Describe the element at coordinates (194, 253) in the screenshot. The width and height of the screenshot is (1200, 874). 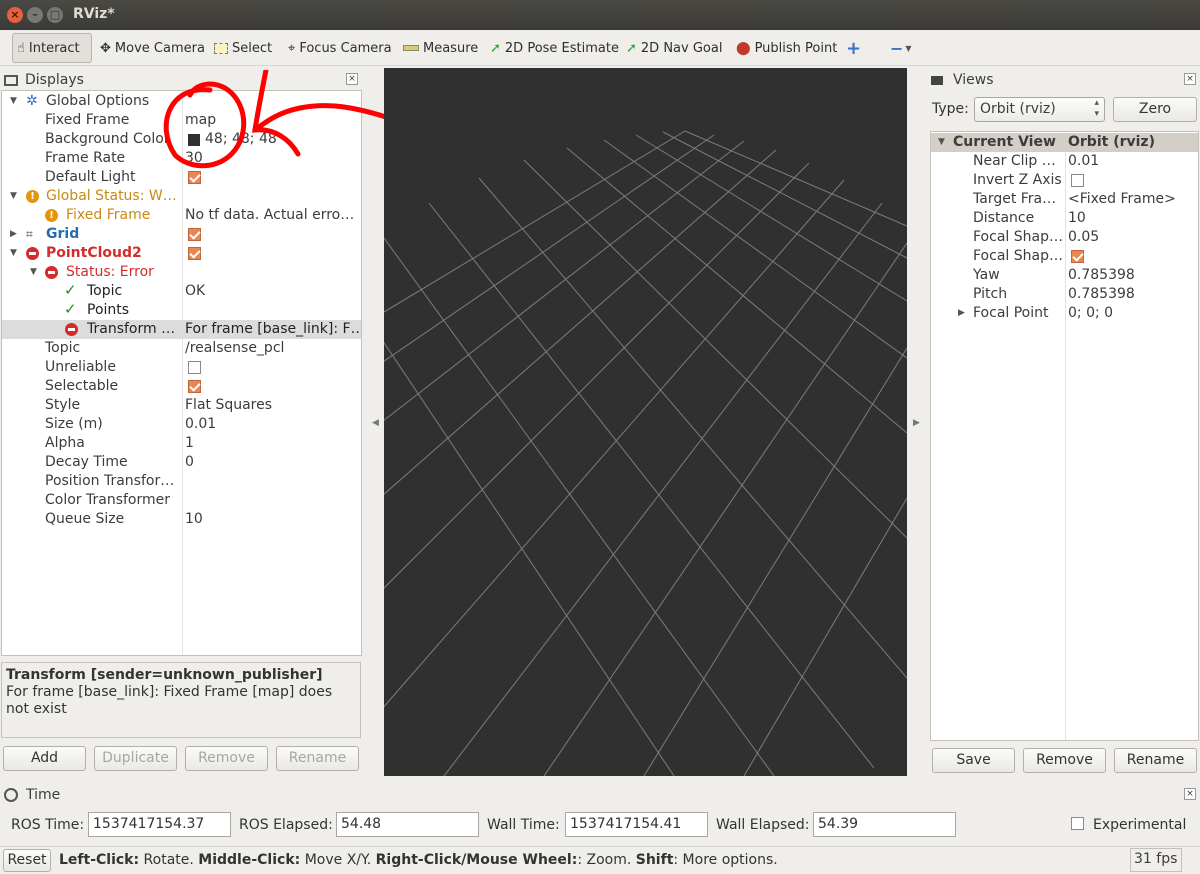
I see `pointcloud2-enabled-checkbox` at that location.